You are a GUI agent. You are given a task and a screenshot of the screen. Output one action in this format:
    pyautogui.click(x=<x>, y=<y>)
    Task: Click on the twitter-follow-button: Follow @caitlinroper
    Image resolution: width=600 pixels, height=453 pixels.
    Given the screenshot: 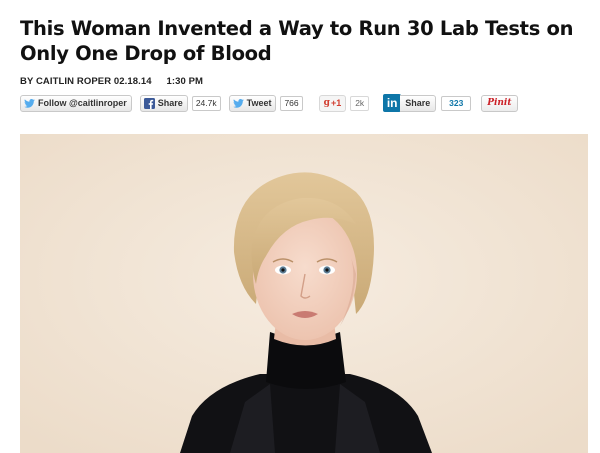 What is the action you would take?
    pyautogui.click(x=76, y=103)
    